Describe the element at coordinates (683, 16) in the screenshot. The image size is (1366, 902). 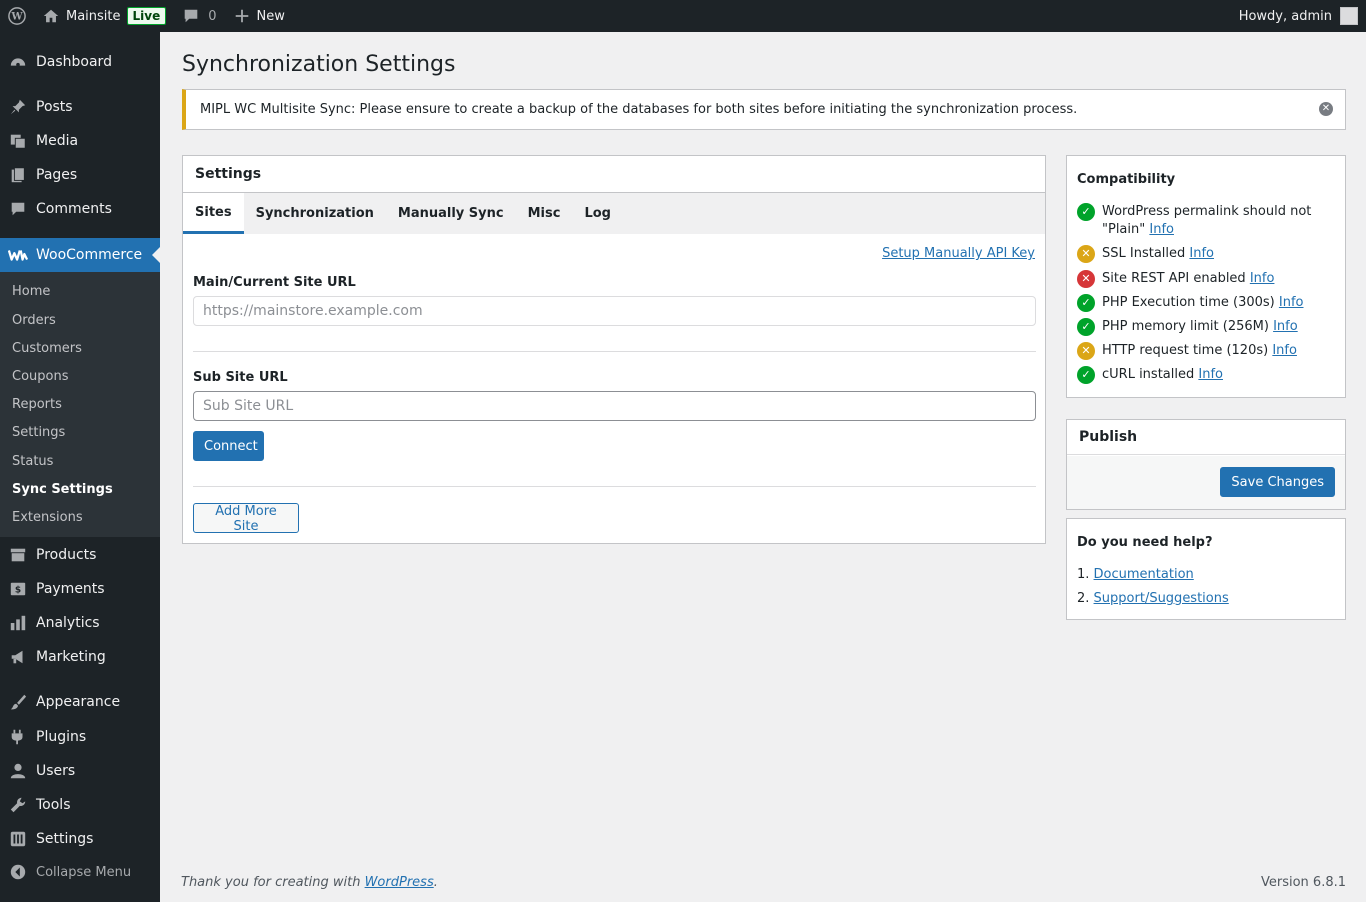
I see `admin-bar: W Mainsite Live 0 New Howdy, admin` at that location.